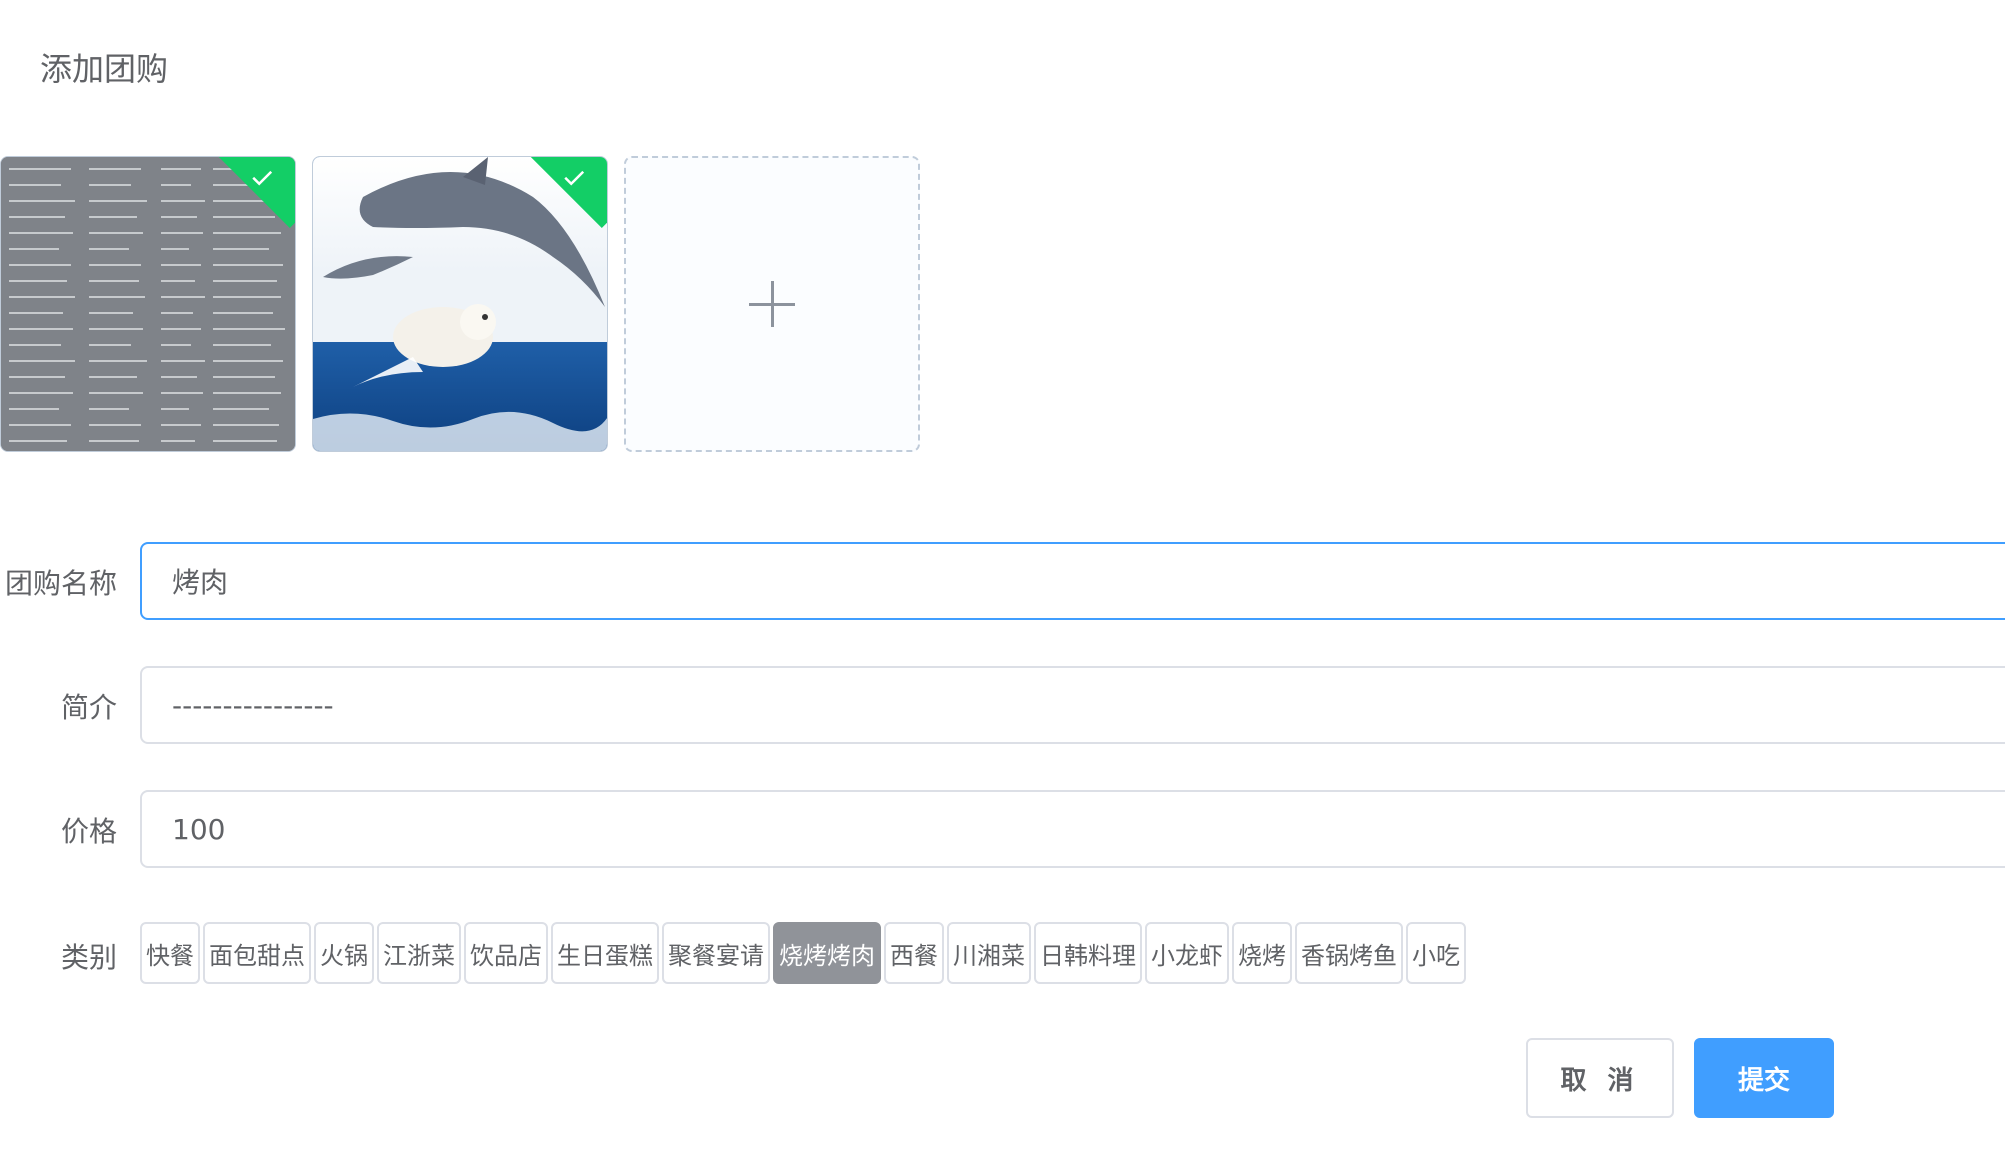  What do you see at coordinates (1187, 953) in the screenshot?
I see `category-tag: 小龙虾` at bounding box center [1187, 953].